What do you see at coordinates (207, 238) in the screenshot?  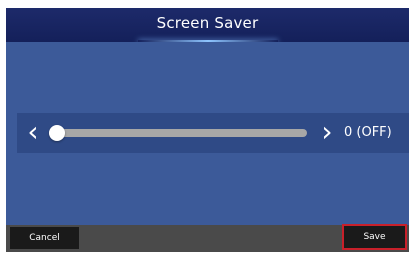 I see `footer-bar: Cancel Save` at bounding box center [207, 238].